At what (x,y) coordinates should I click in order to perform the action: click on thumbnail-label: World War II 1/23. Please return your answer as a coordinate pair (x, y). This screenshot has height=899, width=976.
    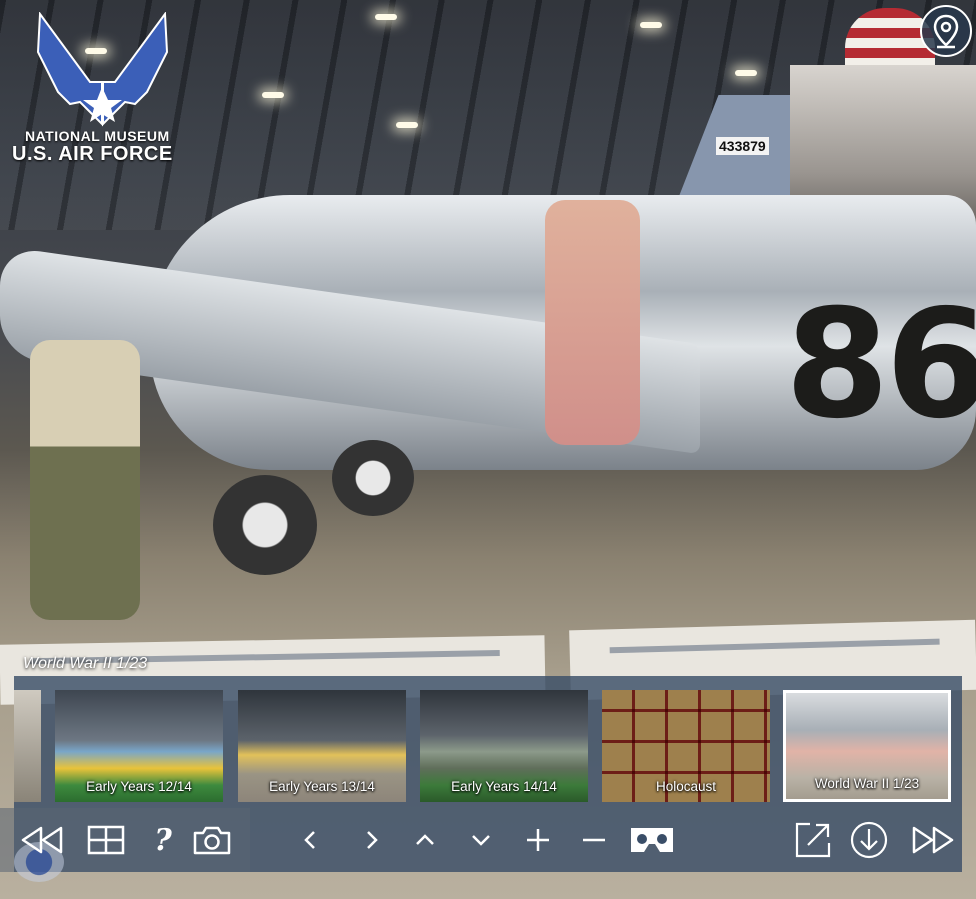
    Looking at the image, I should click on (867, 783).